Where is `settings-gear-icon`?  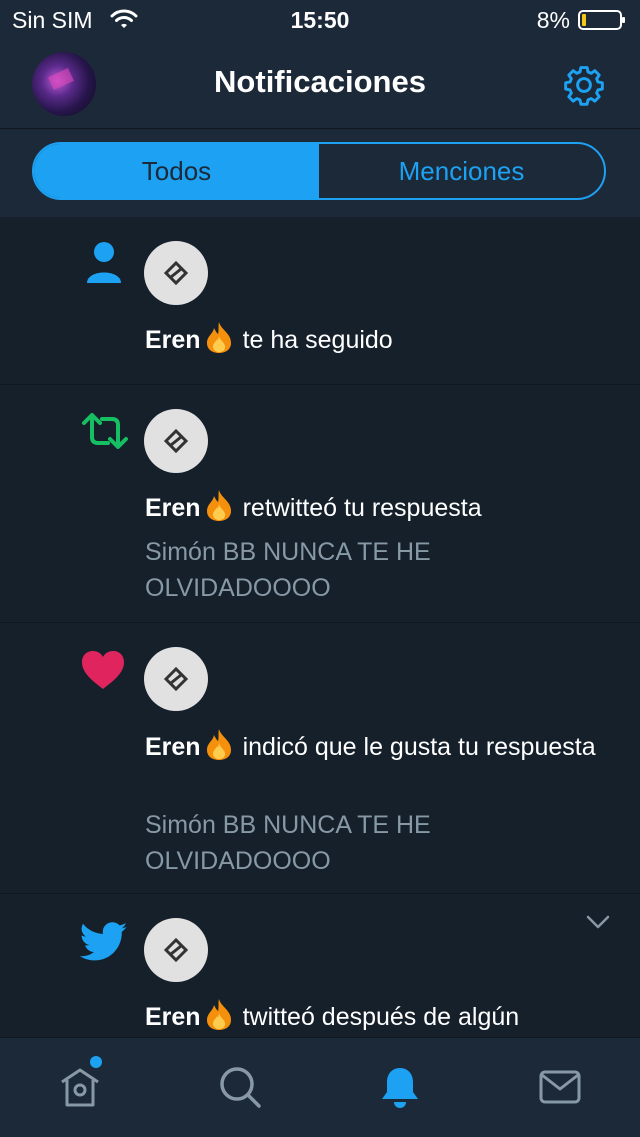 settings-gear-icon is located at coordinates (584, 85).